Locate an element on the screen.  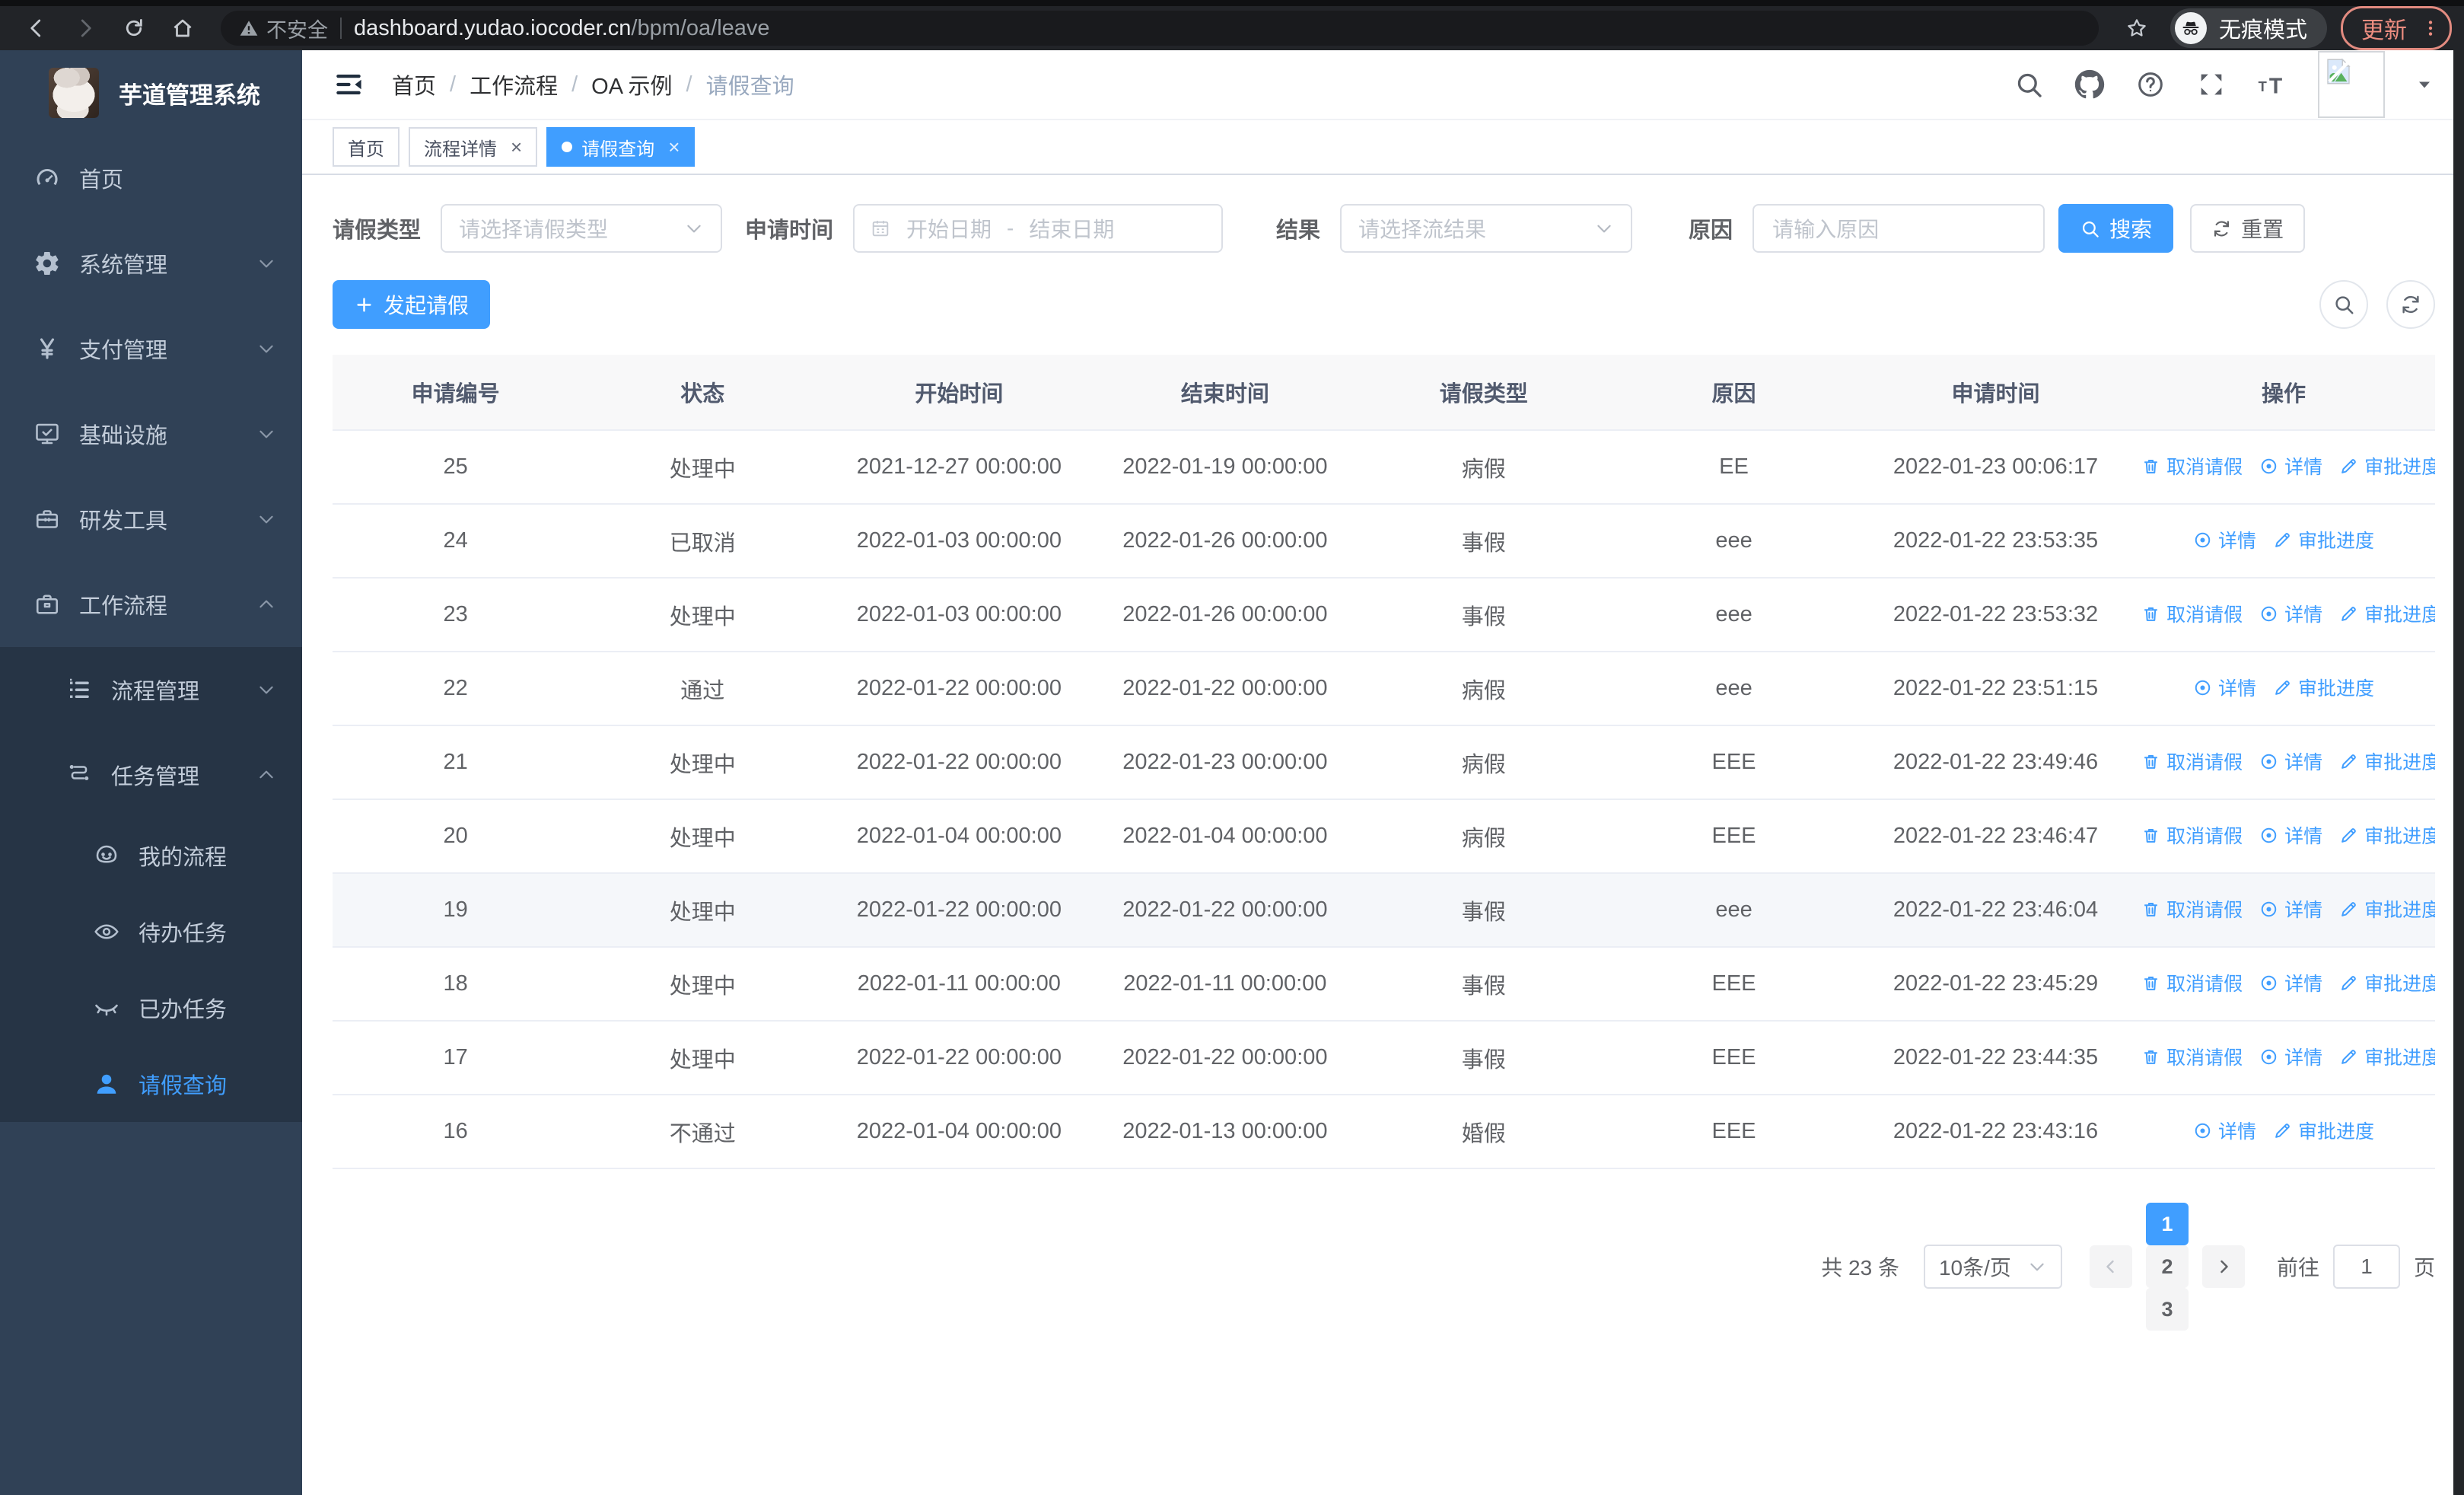
sidebar-item-process-management: 流程管理 is located at coordinates (151, 689).